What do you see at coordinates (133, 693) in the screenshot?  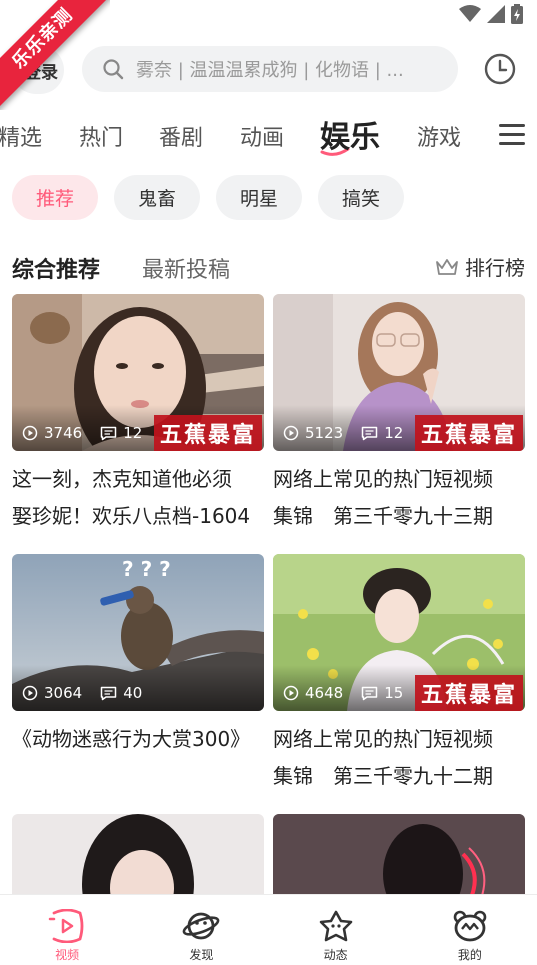 I see `comment-count: 40` at bounding box center [133, 693].